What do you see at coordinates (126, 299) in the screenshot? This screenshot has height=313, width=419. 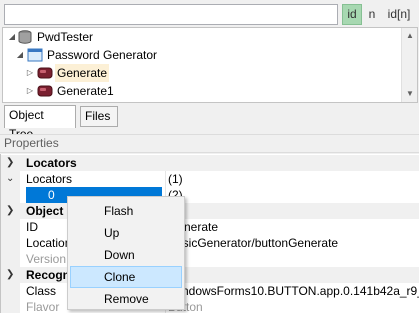 I see `menu-item-remove: Remove` at bounding box center [126, 299].